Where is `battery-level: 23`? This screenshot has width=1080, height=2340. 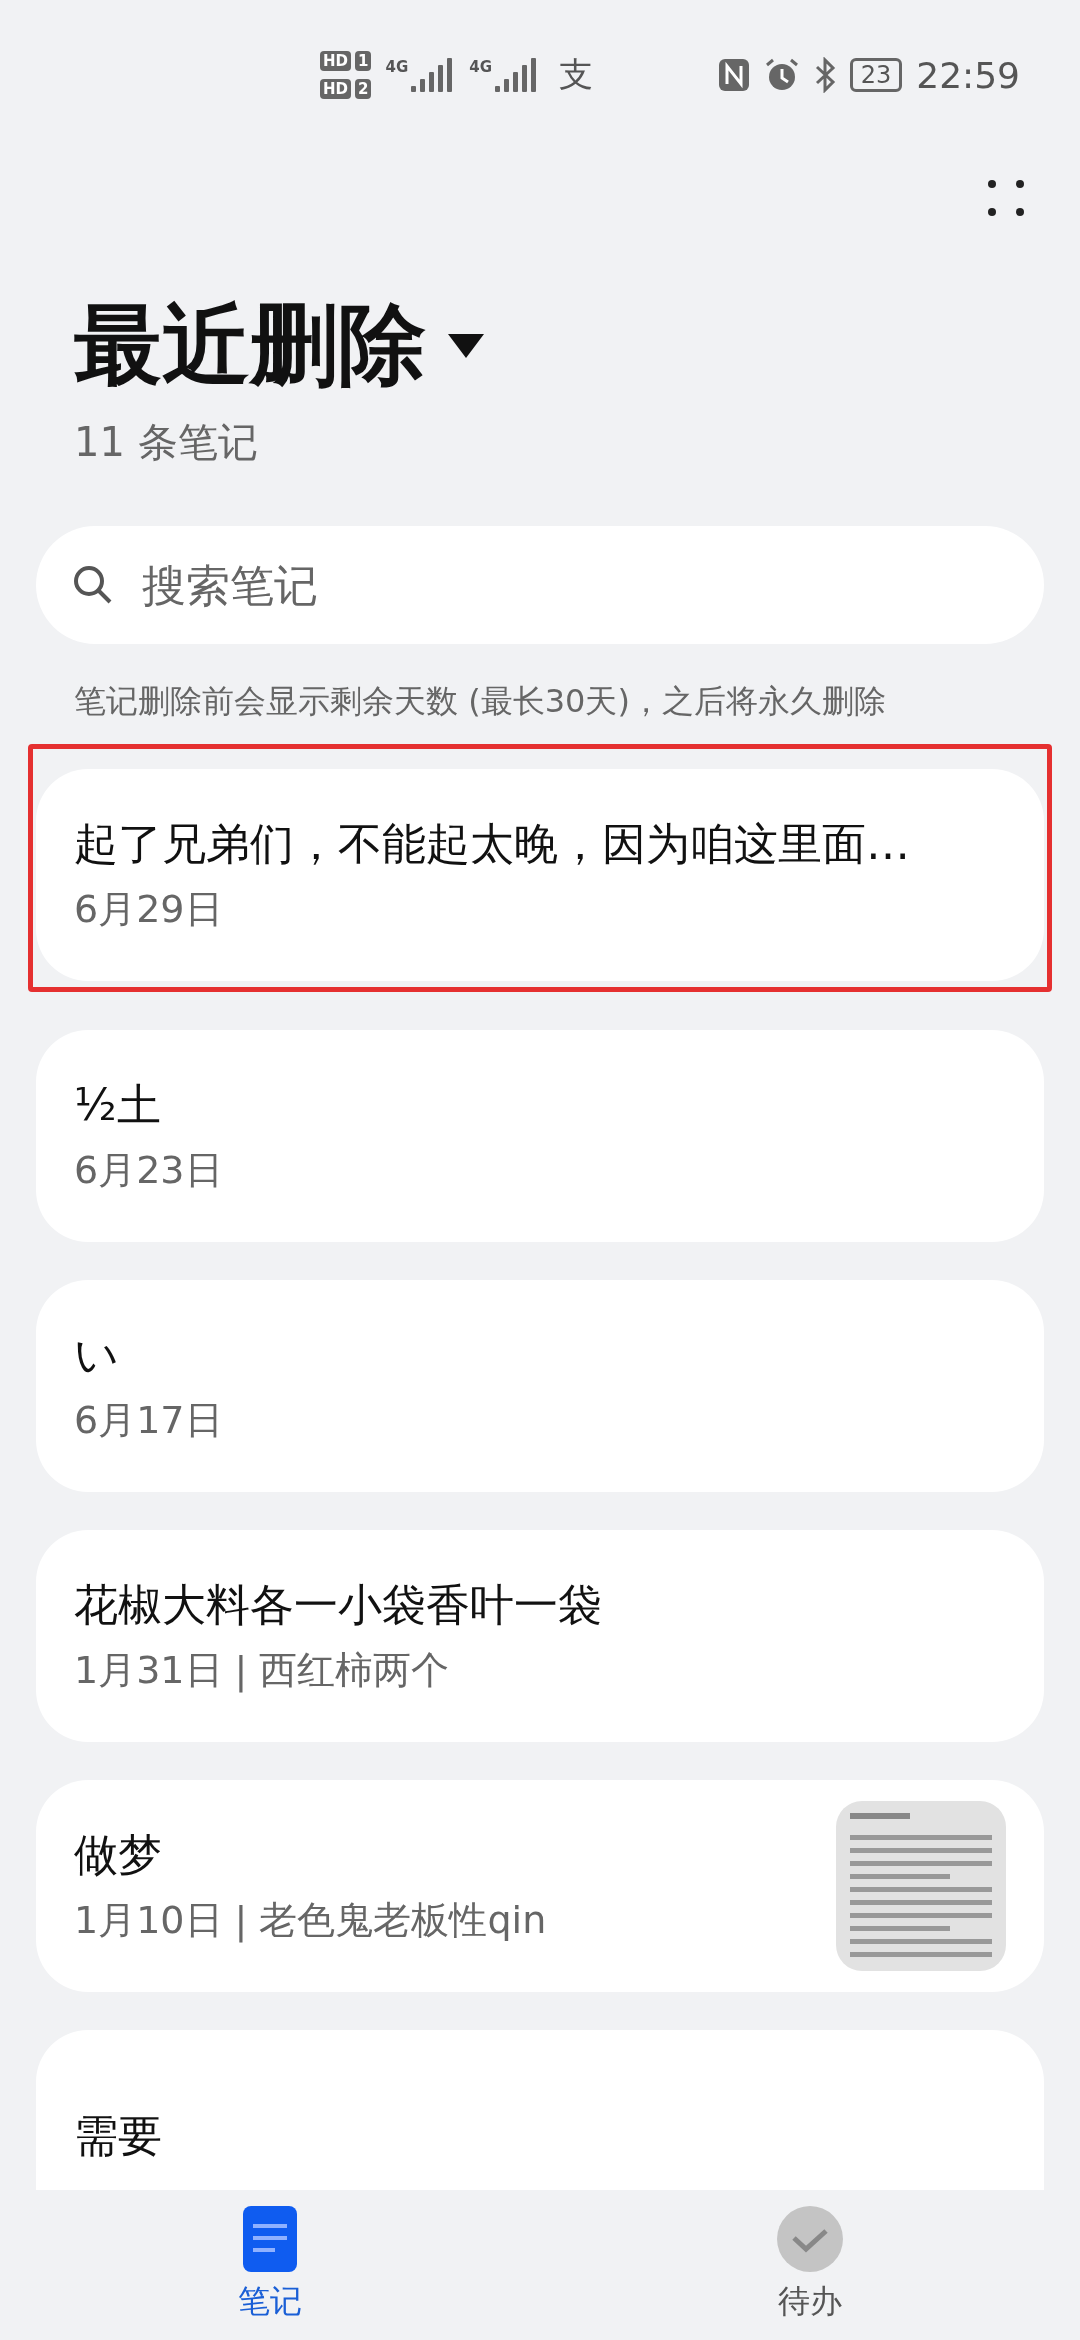
battery-level: 23 is located at coordinates (876, 75).